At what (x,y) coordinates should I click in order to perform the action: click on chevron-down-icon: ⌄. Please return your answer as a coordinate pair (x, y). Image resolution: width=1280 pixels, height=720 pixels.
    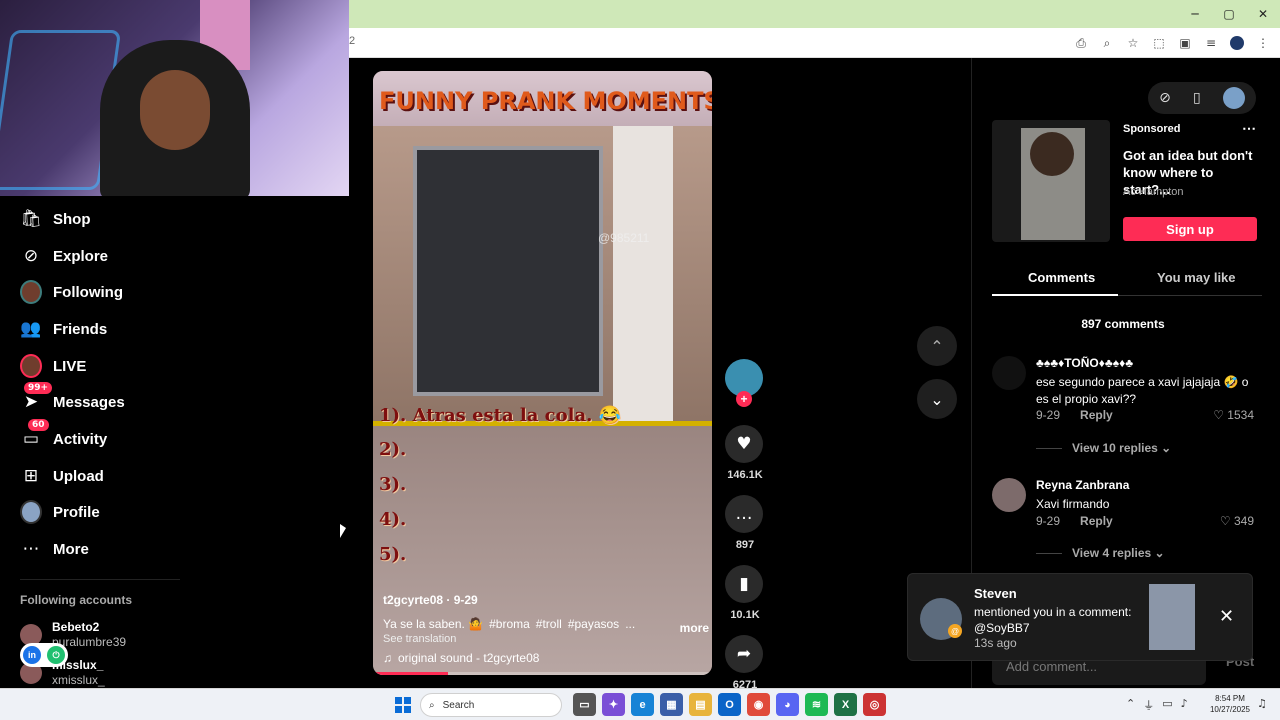
    Looking at the image, I should click on (937, 399).